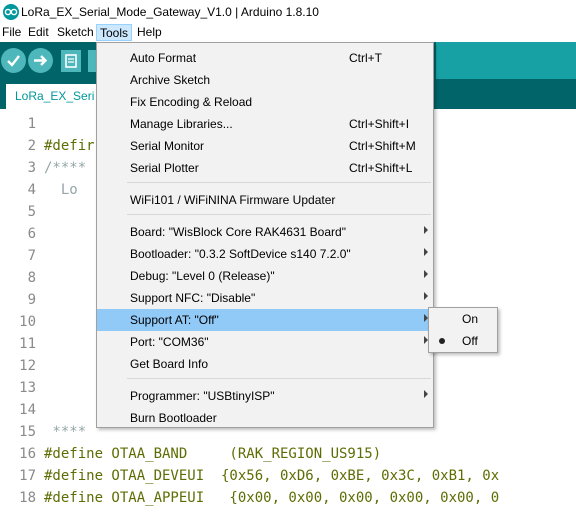 The width and height of the screenshot is (576, 515). I want to click on support-at-submenu: On Off, so click(463, 330).